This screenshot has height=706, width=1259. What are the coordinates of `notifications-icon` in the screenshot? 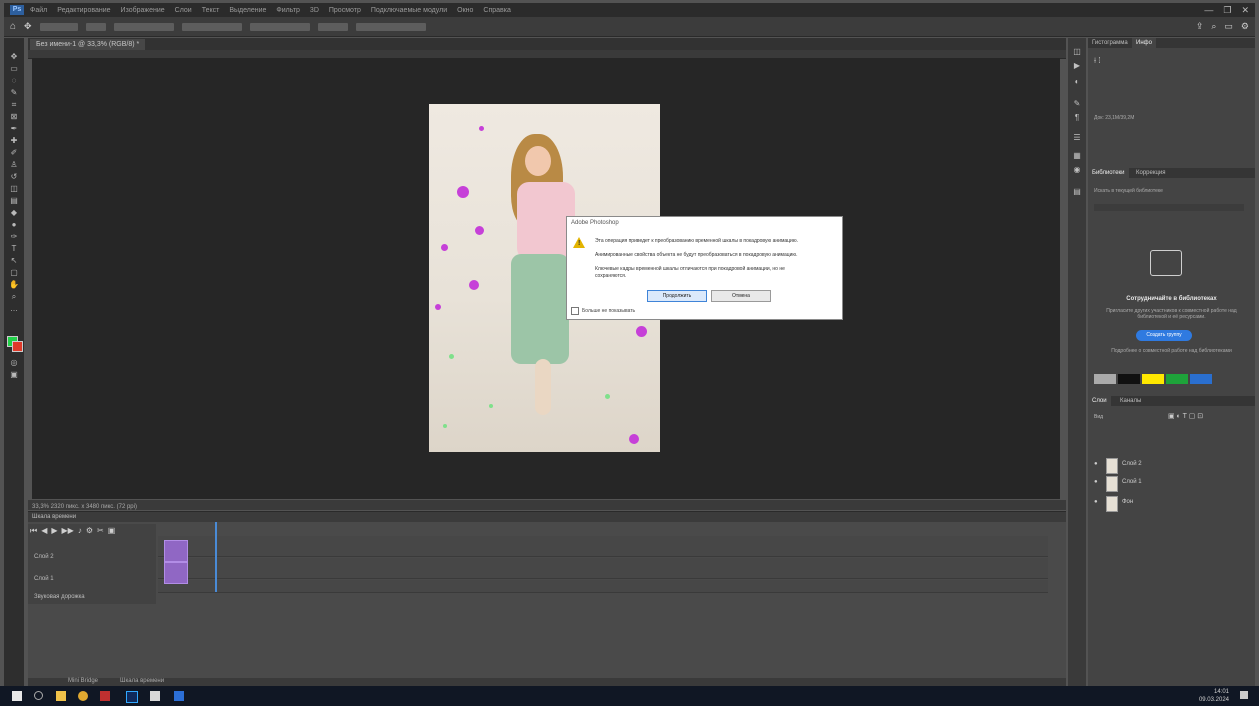 It's located at (1244, 695).